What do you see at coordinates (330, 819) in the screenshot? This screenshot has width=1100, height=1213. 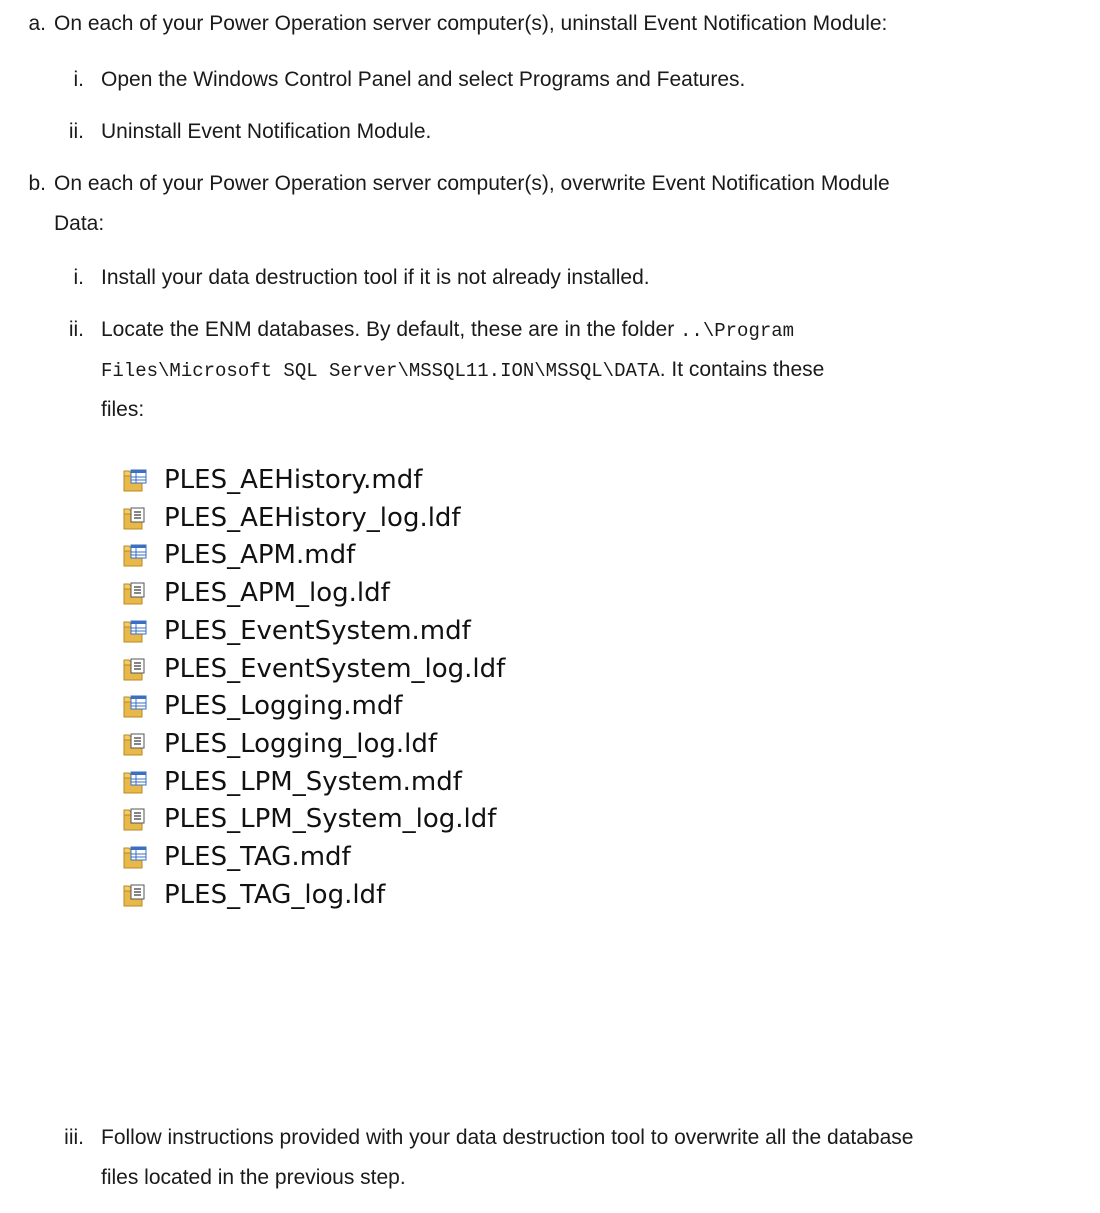 I see `file-name: PLES_LPM_System_log.ldf` at bounding box center [330, 819].